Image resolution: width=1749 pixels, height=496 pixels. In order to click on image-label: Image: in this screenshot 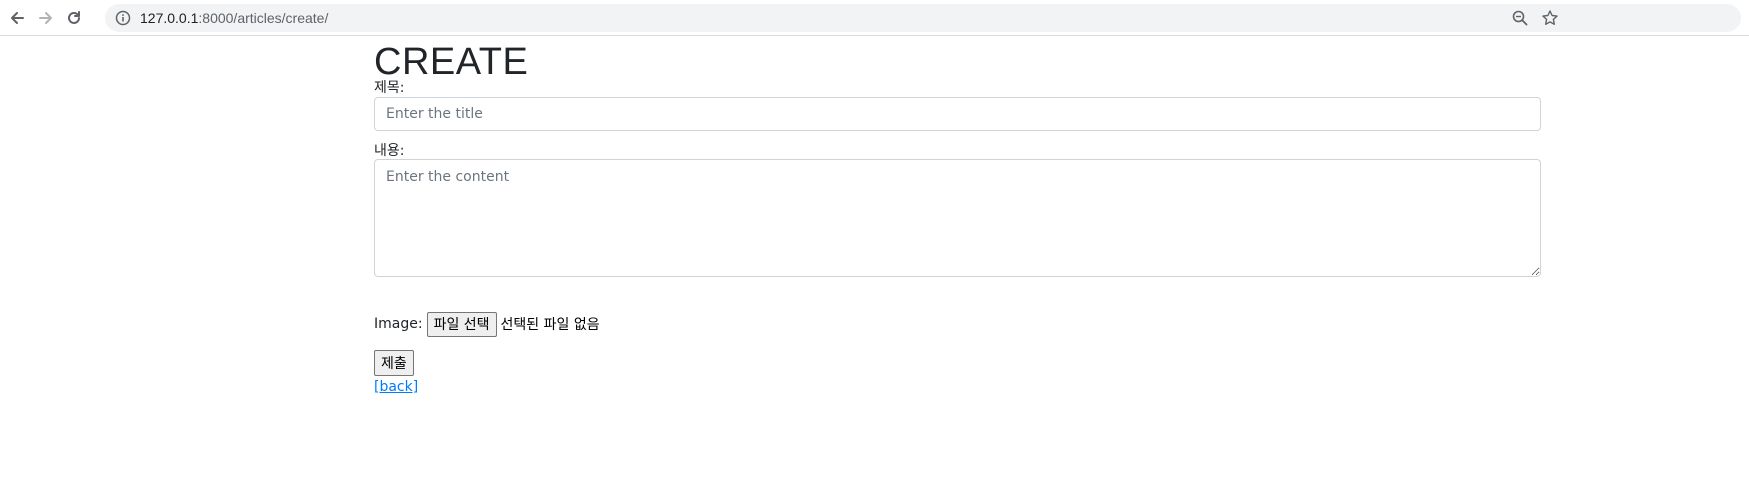, I will do `click(398, 324)`.